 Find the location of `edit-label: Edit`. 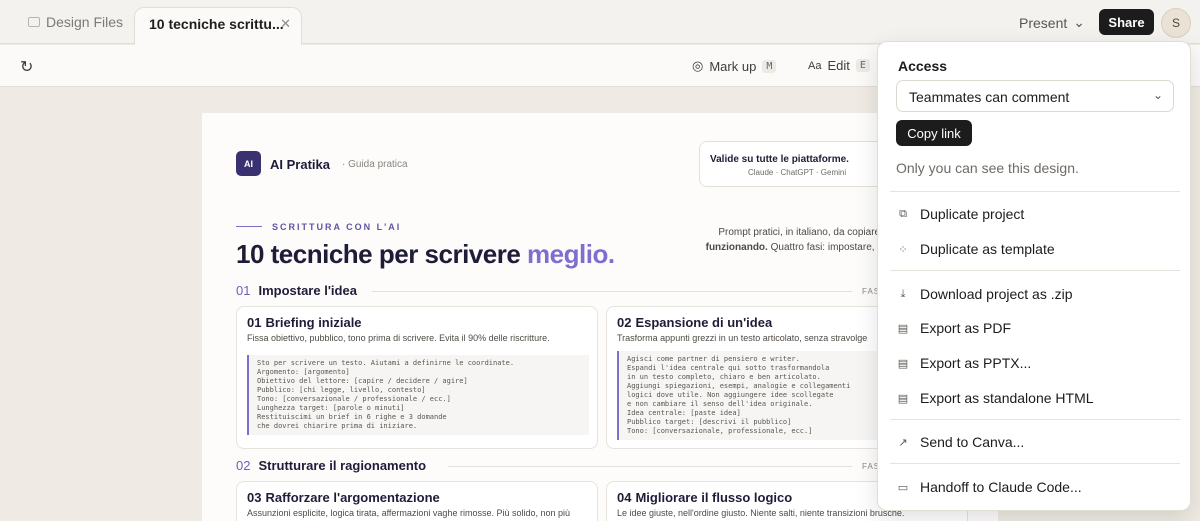

edit-label: Edit is located at coordinates (838, 65).